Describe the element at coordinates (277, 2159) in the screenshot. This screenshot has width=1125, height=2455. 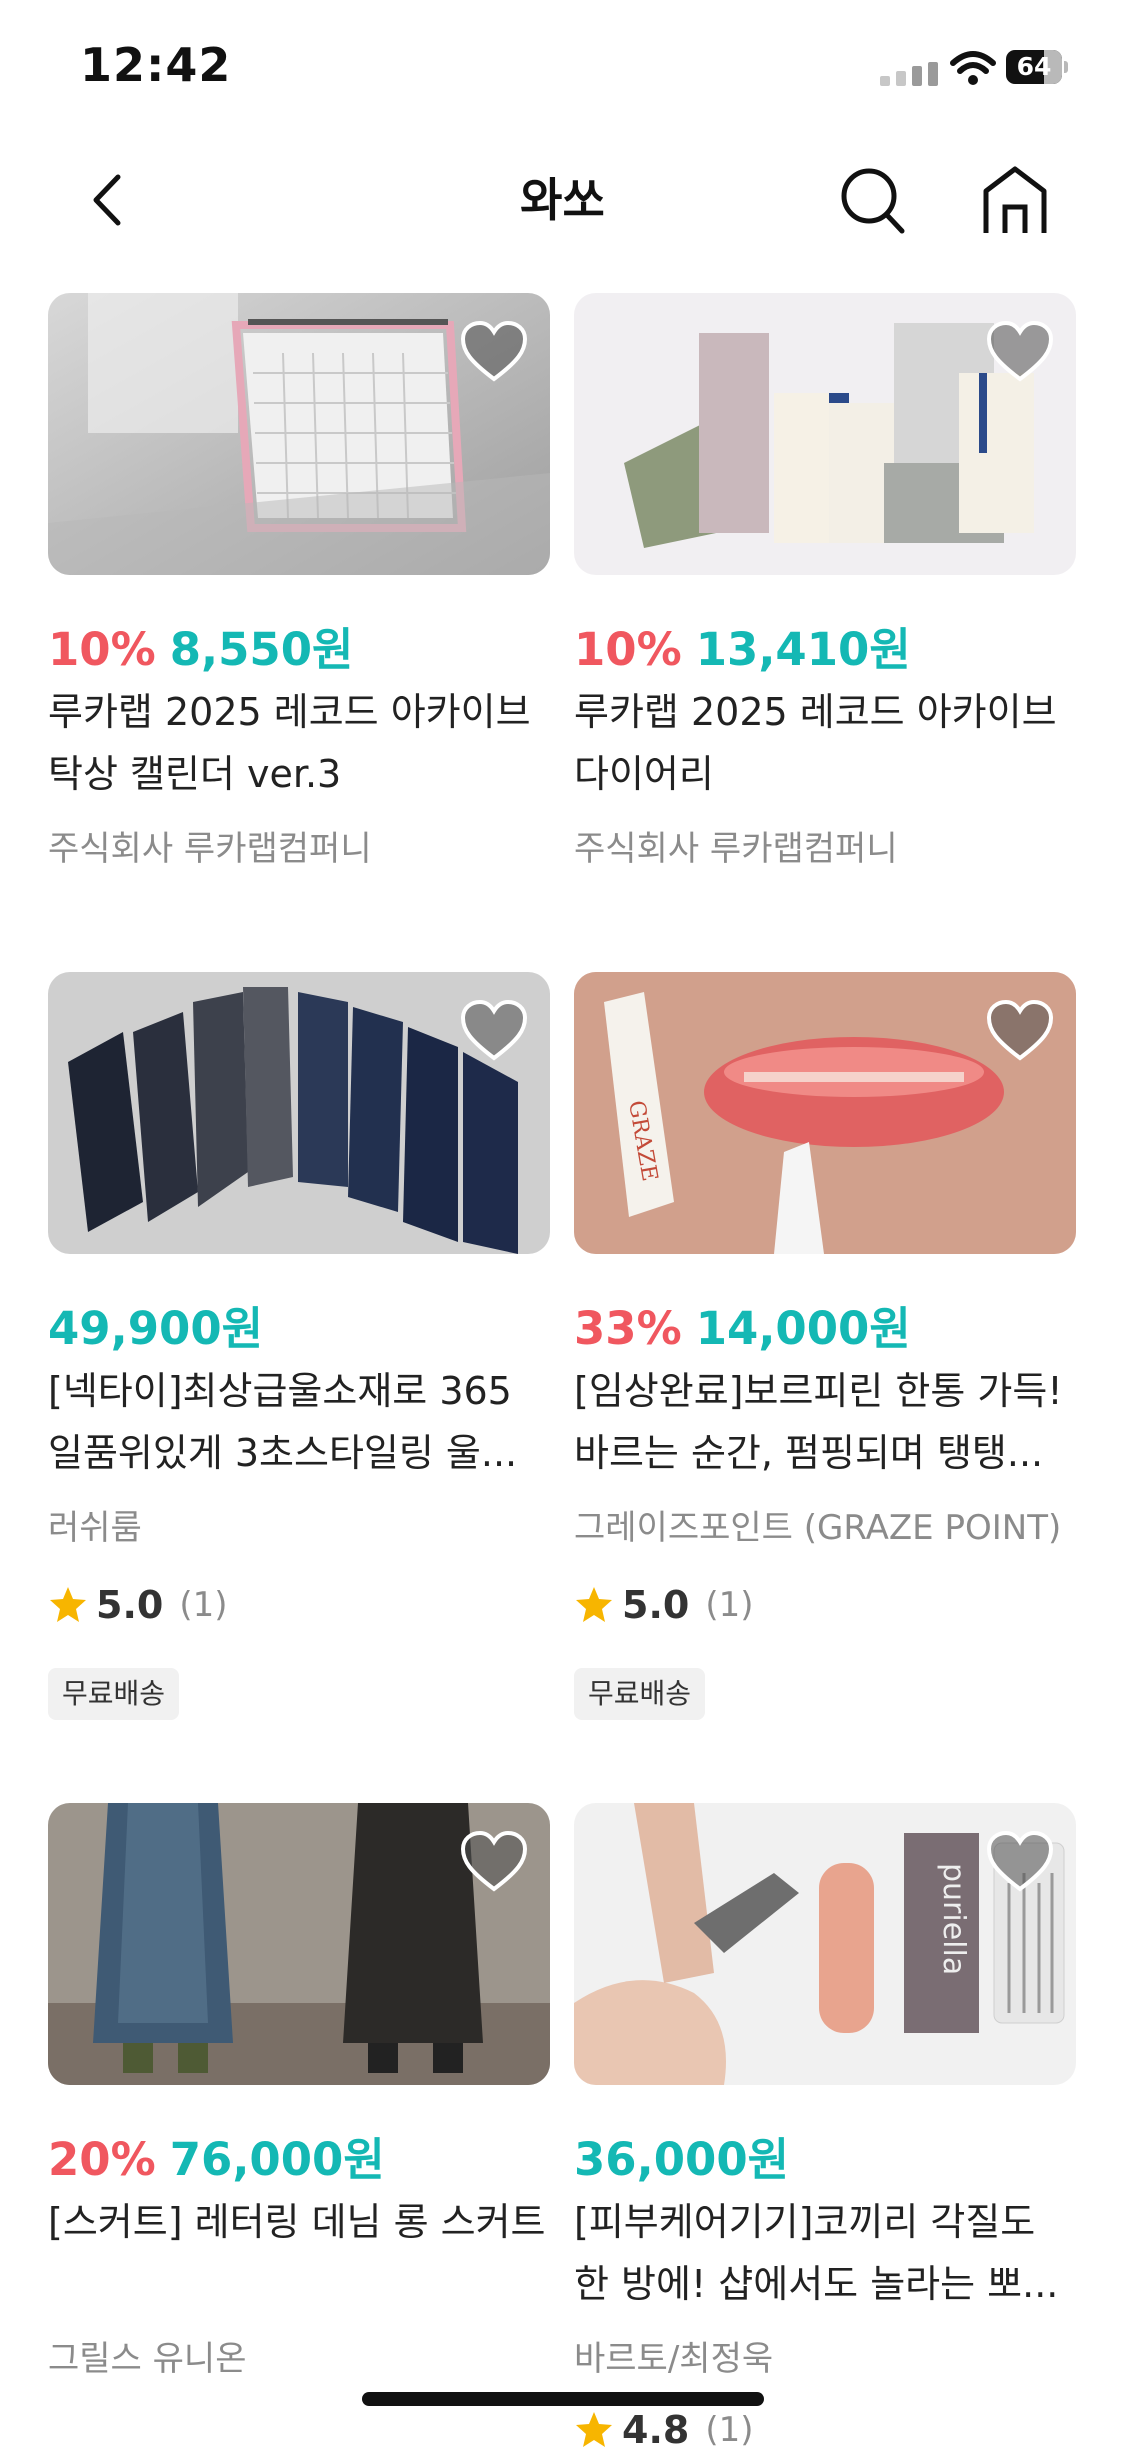
I see `price: 76,000원` at that location.